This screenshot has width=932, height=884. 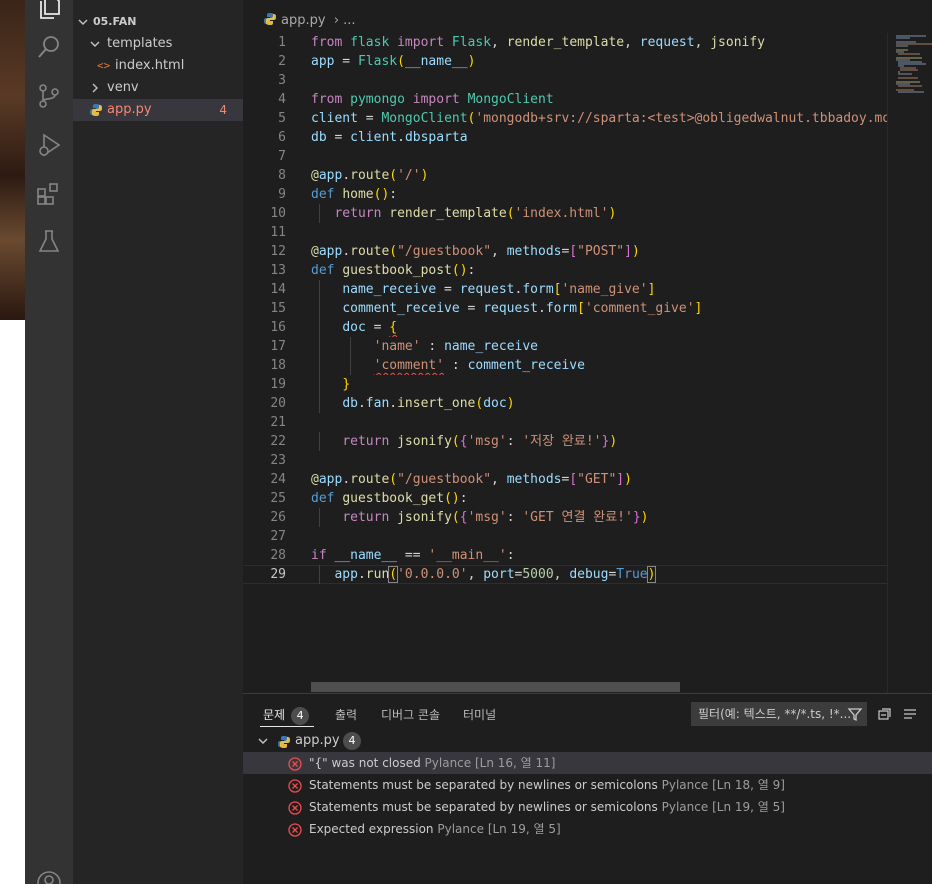 I want to click on line-number: 25, so click(x=278, y=498).